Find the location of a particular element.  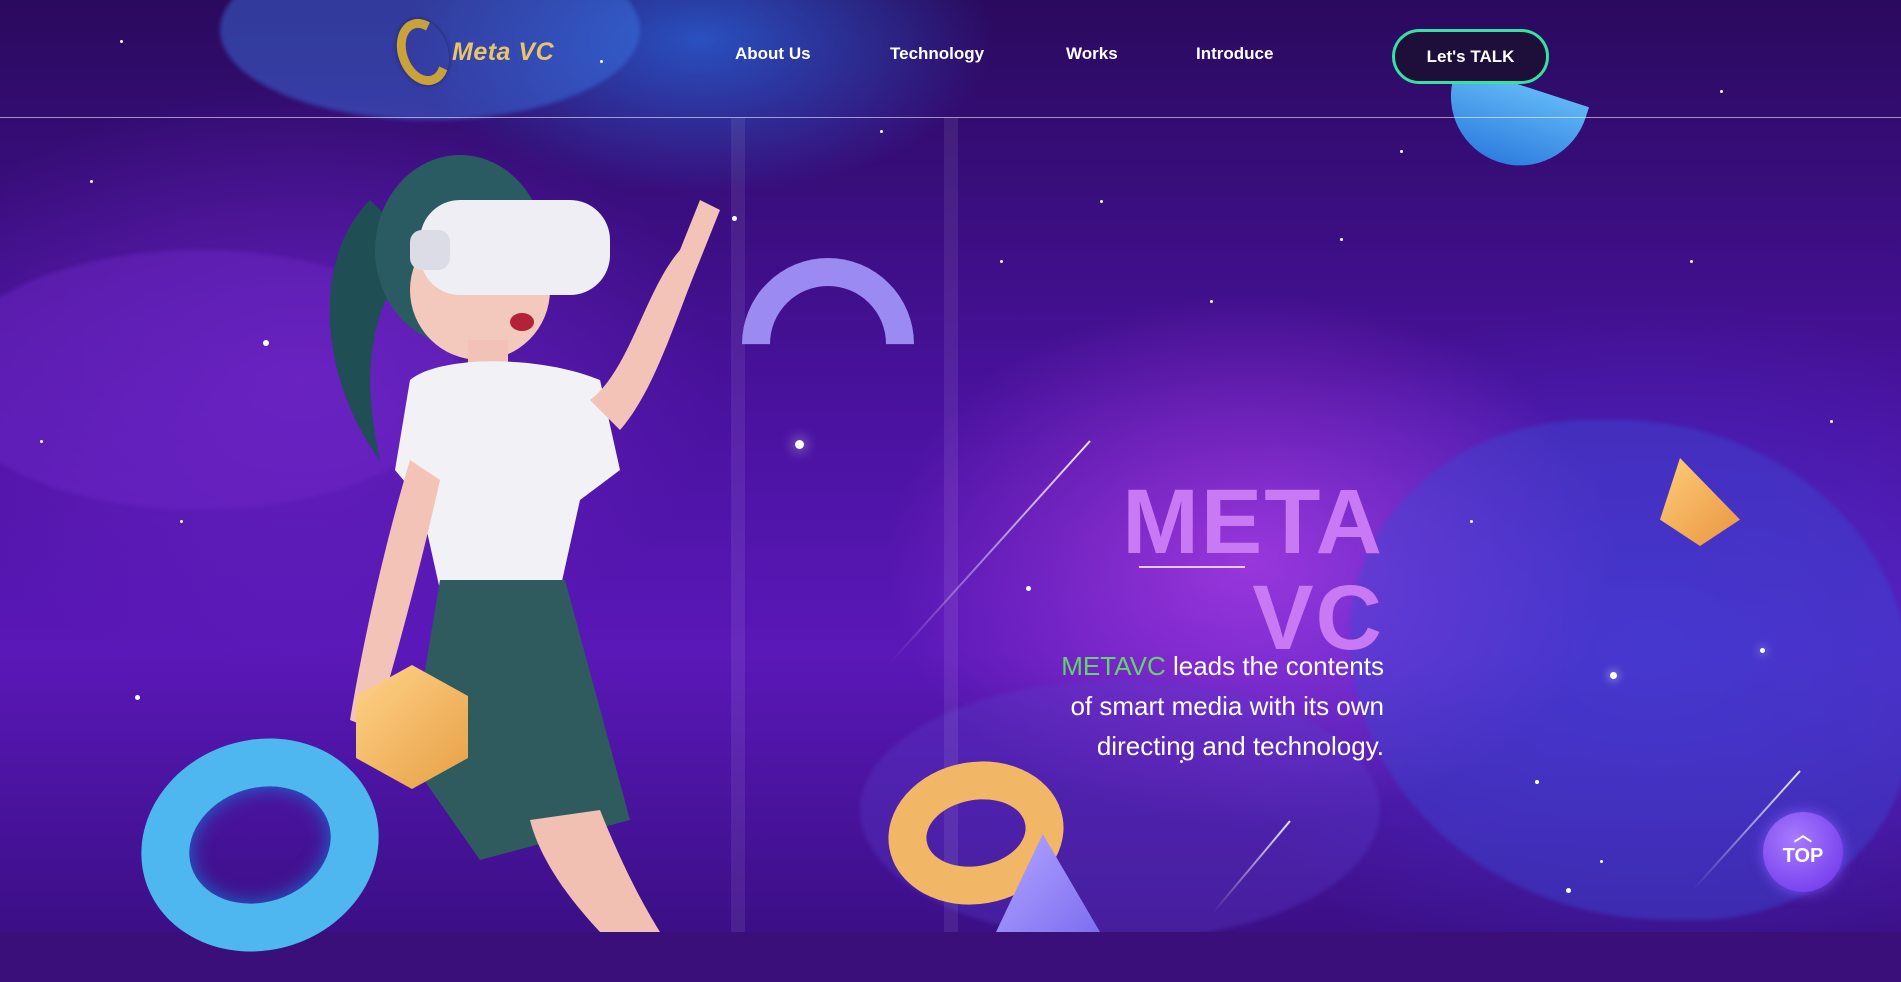

top-button-label: TOP is located at coordinates (1803, 856).